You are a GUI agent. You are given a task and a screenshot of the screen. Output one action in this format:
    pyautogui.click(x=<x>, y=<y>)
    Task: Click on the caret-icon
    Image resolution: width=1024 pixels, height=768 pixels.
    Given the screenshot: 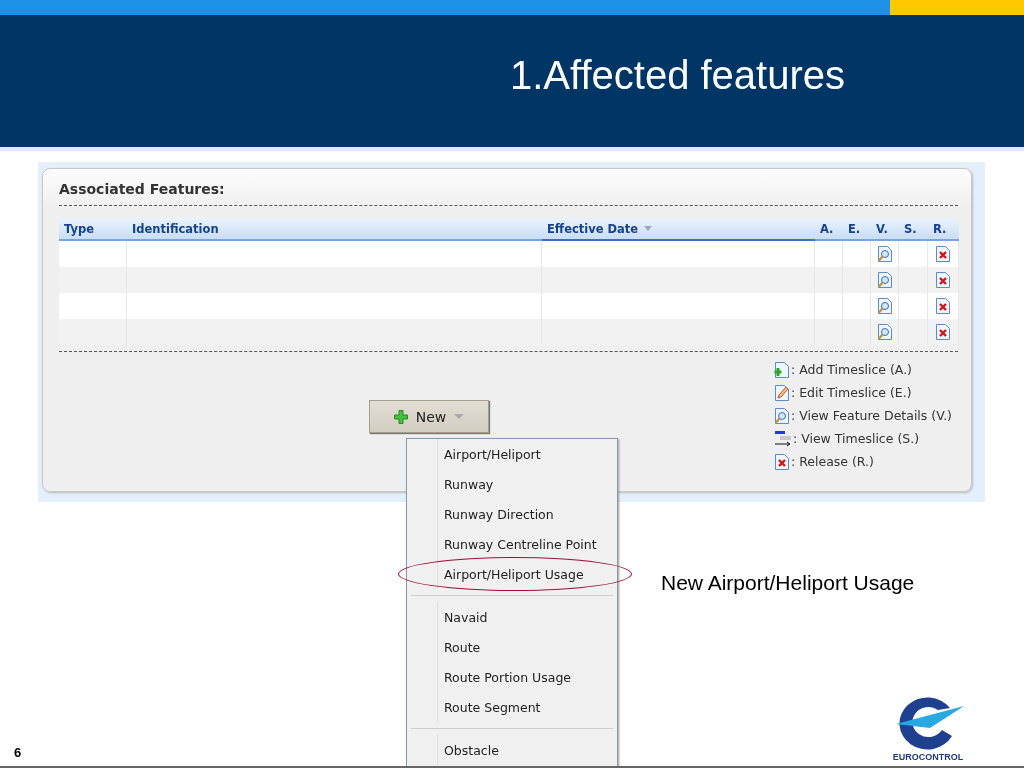 What is the action you would take?
    pyautogui.click(x=459, y=416)
    